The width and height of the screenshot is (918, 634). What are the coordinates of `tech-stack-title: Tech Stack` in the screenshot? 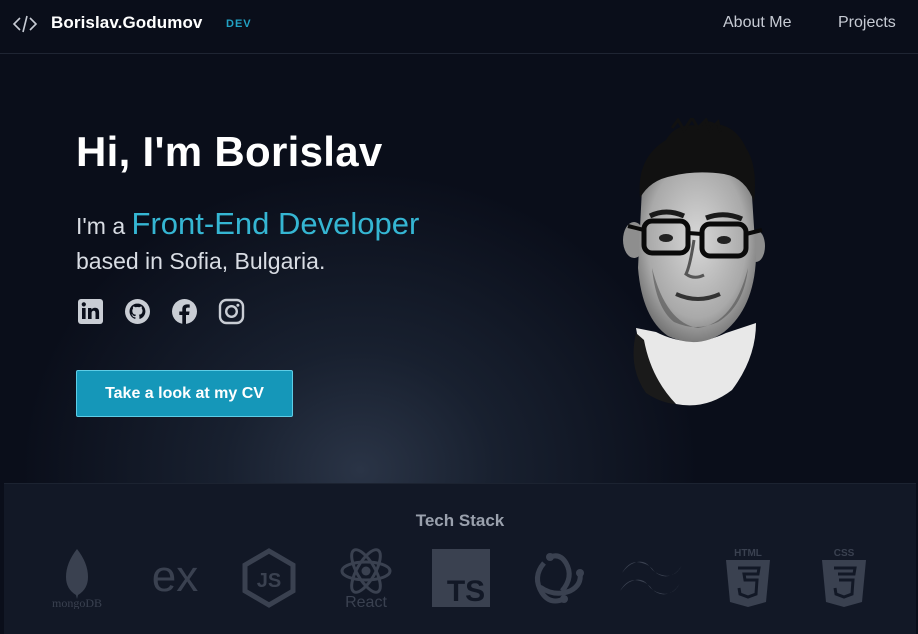 It's located at (460, 520).